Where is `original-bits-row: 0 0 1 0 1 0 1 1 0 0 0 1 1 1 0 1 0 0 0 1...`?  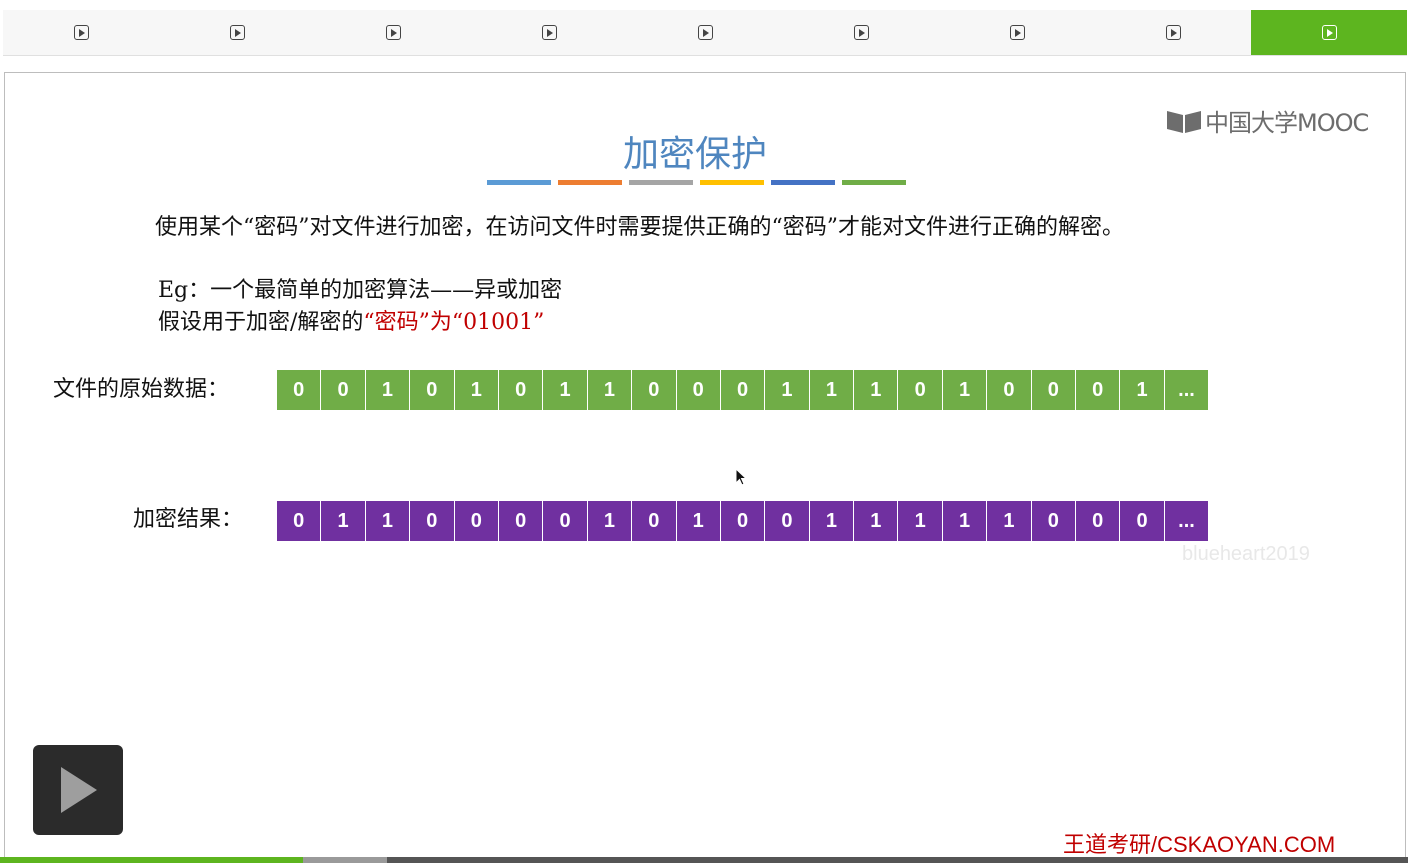
original-bits-row: 0 0 1 0 1 0 1 1 0 0 0 1 1 1 0 1 0 0 0 1... is located at coordinates (743, 390).